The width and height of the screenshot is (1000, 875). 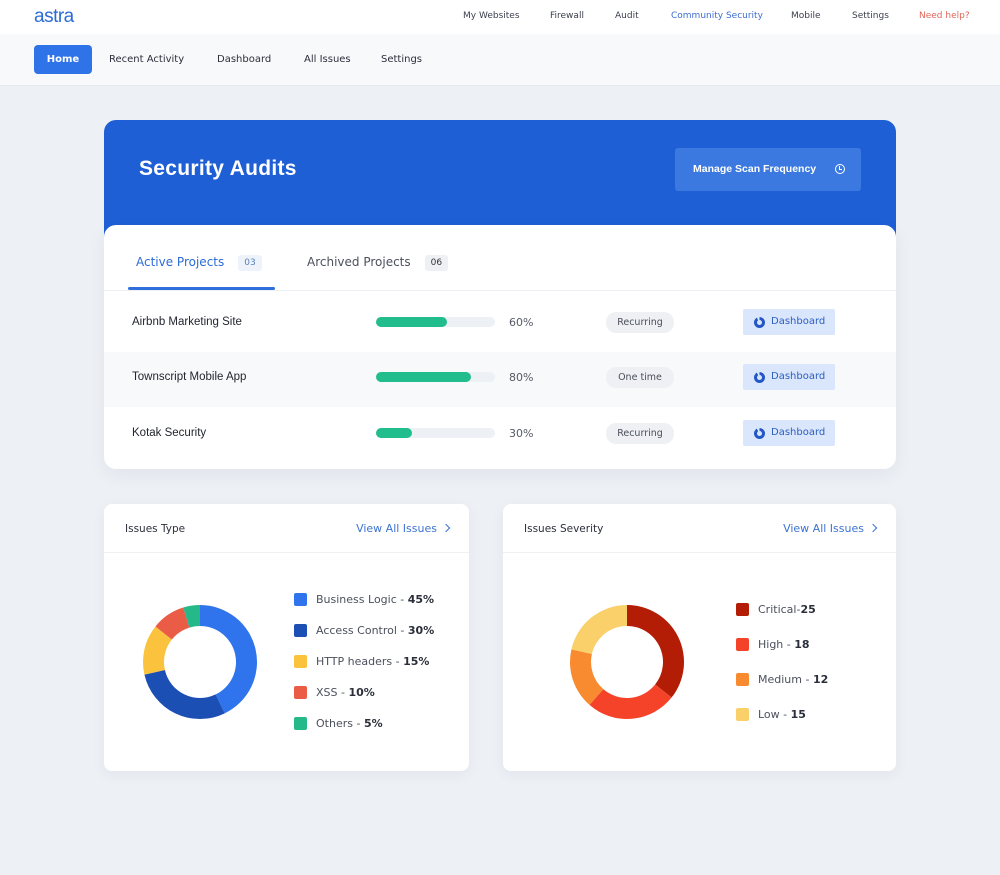 I want to click on clock-icon, so click(x=840, y=169).